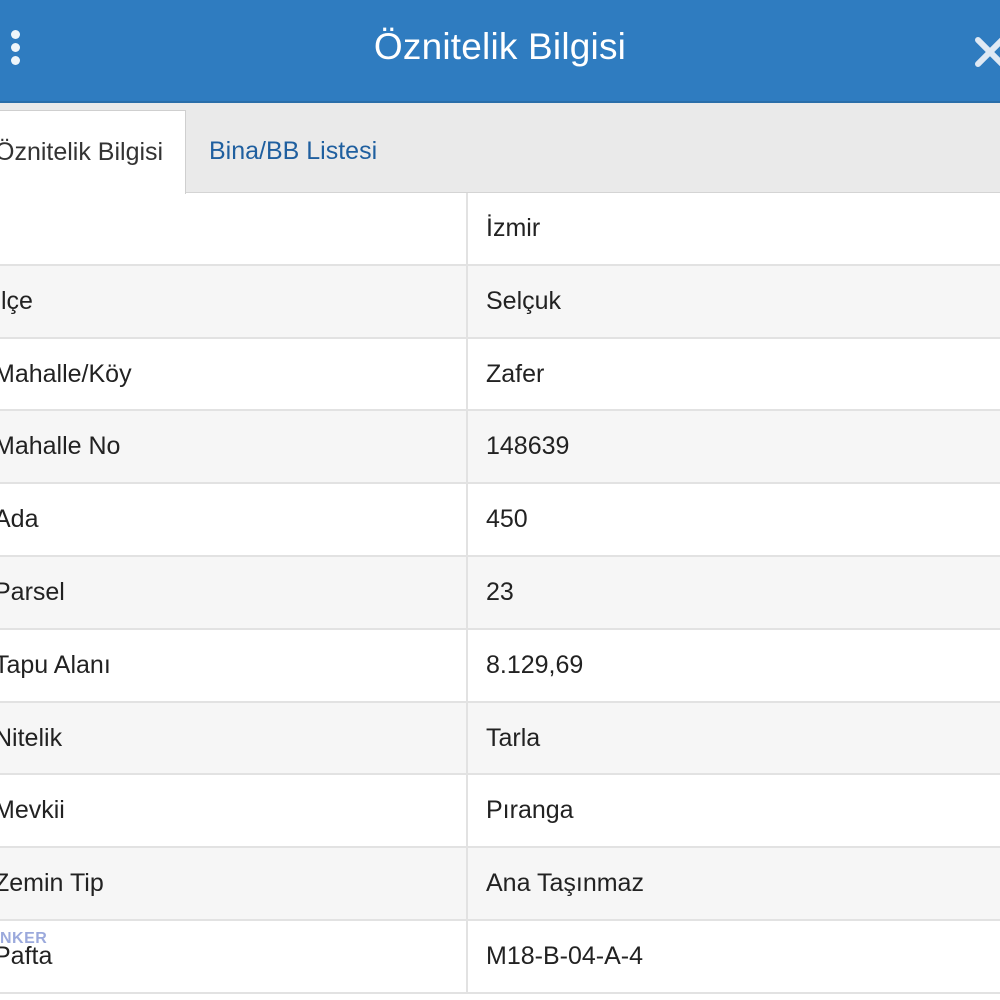  I want to click on table-row: İlçe Selçuk, so click(500, 302).